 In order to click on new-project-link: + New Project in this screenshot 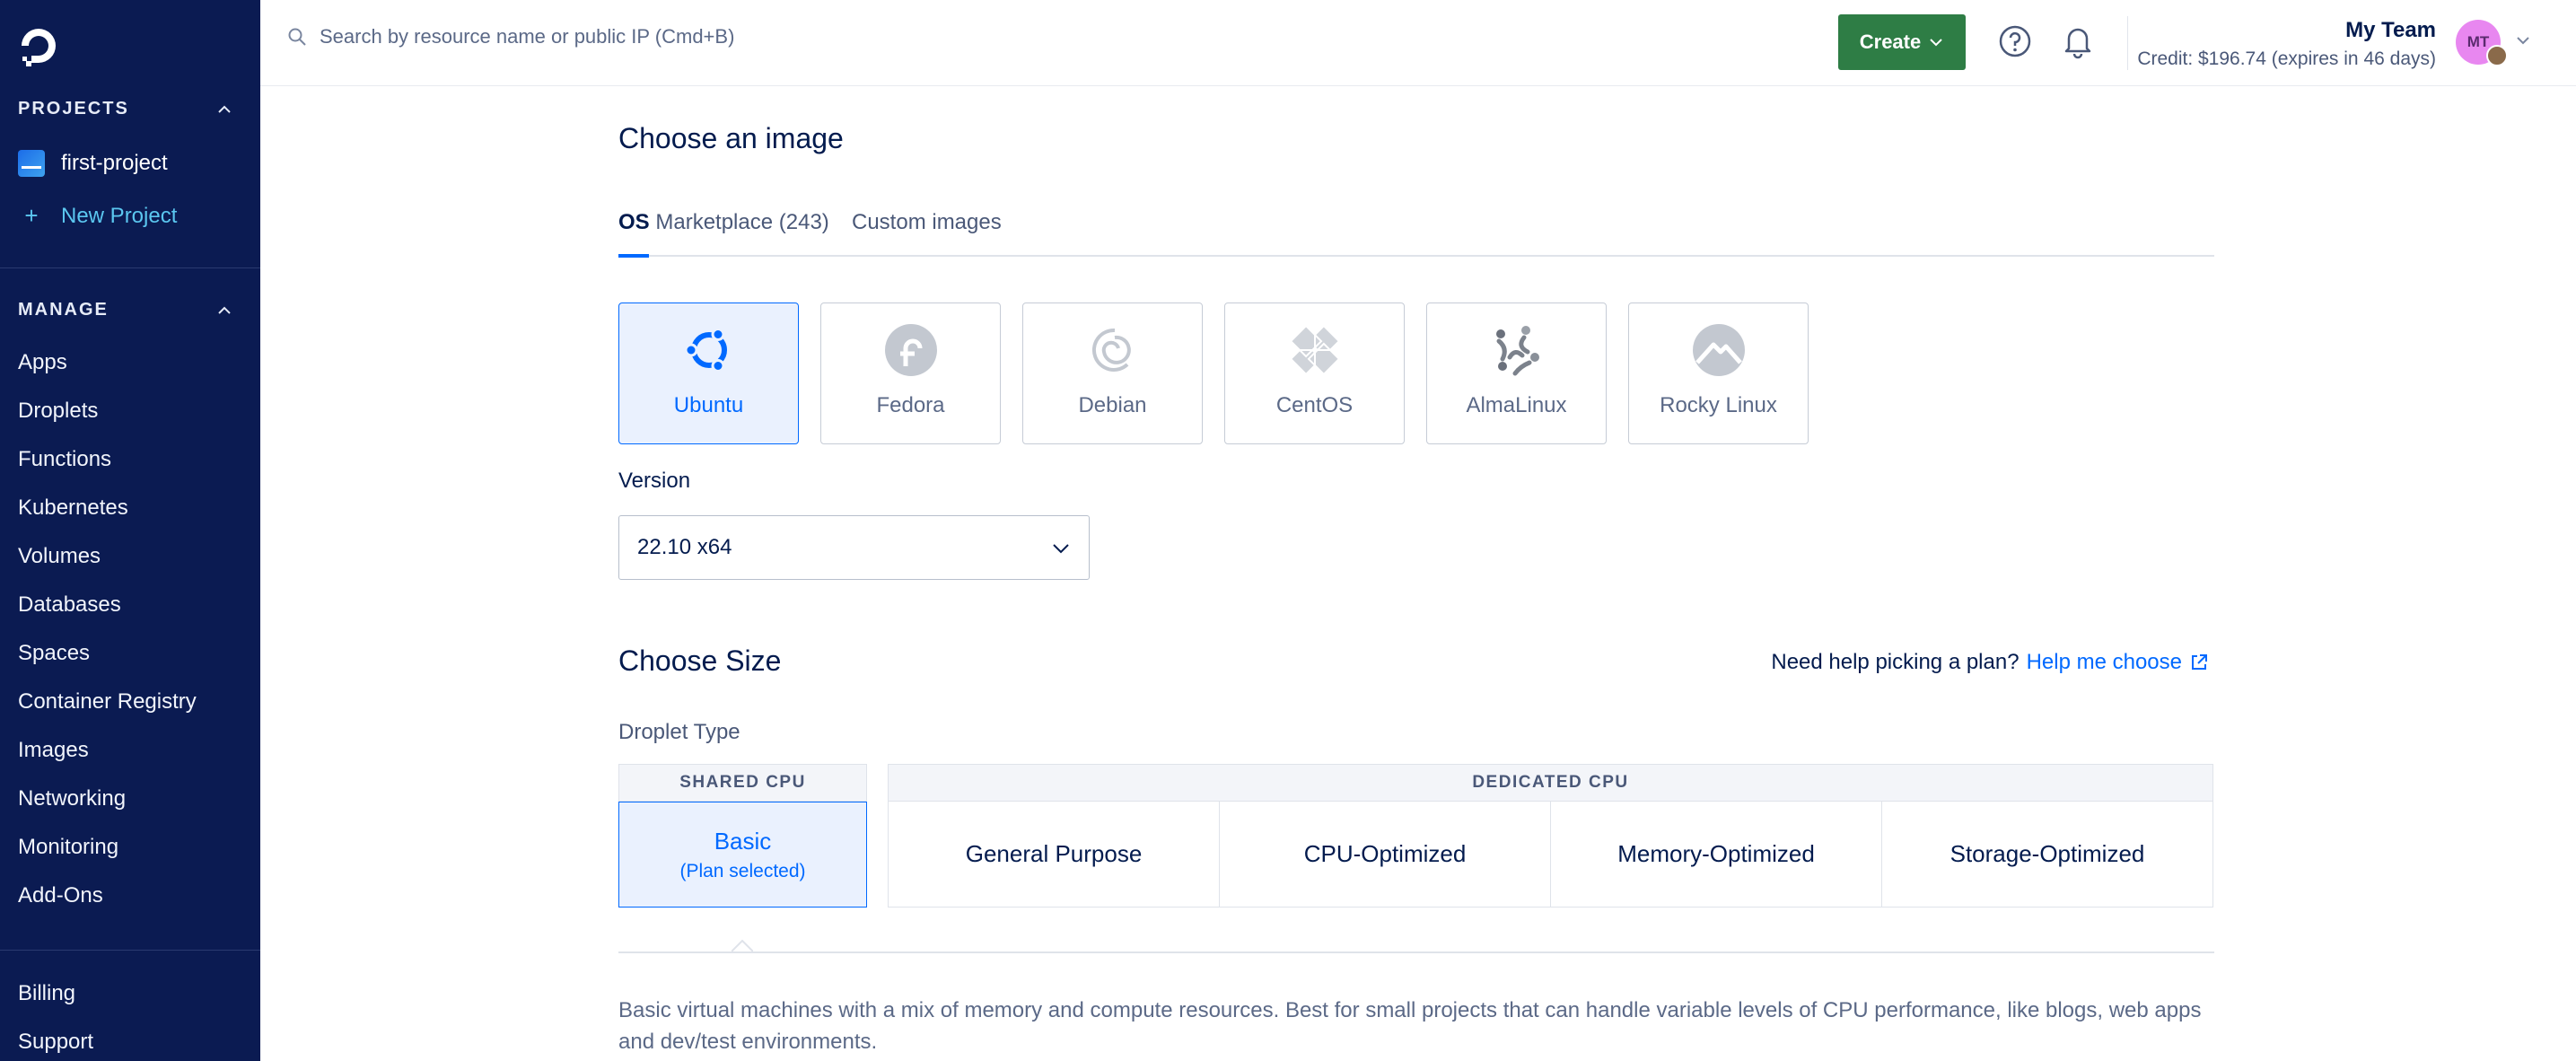, I will do `click(97, 216)`.